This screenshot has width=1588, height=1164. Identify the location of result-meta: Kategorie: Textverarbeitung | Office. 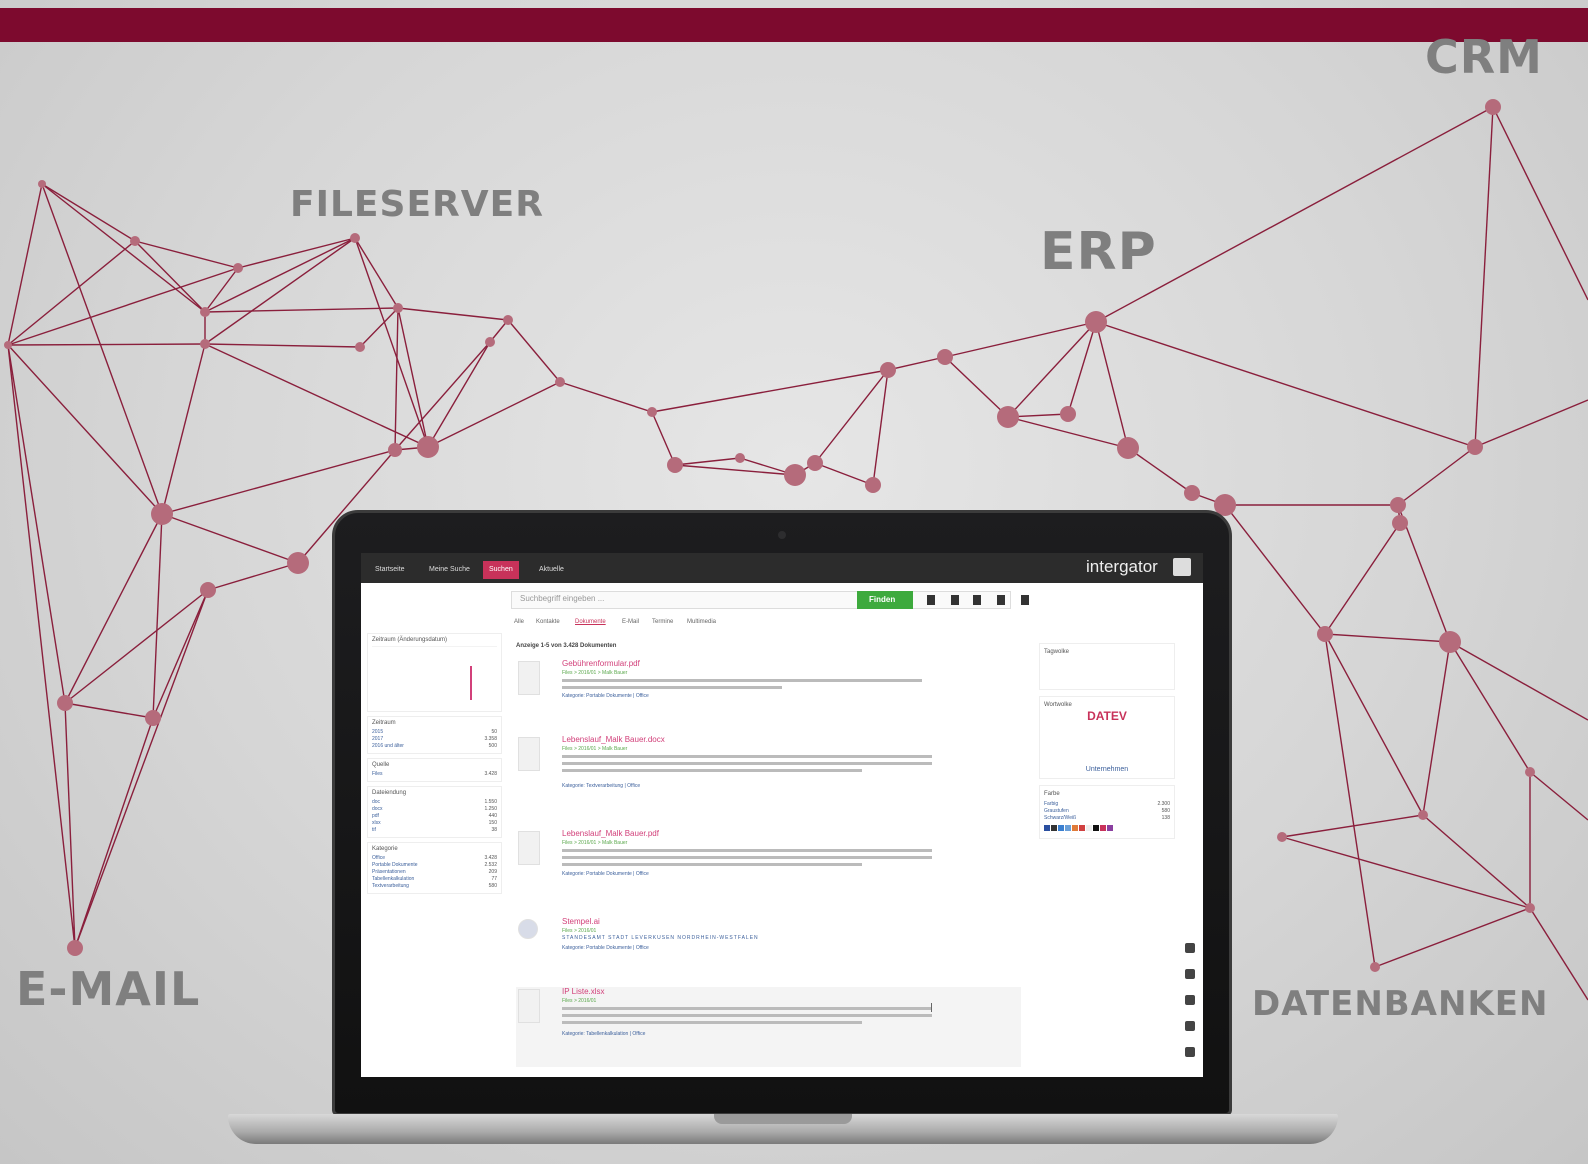
(601, 786).